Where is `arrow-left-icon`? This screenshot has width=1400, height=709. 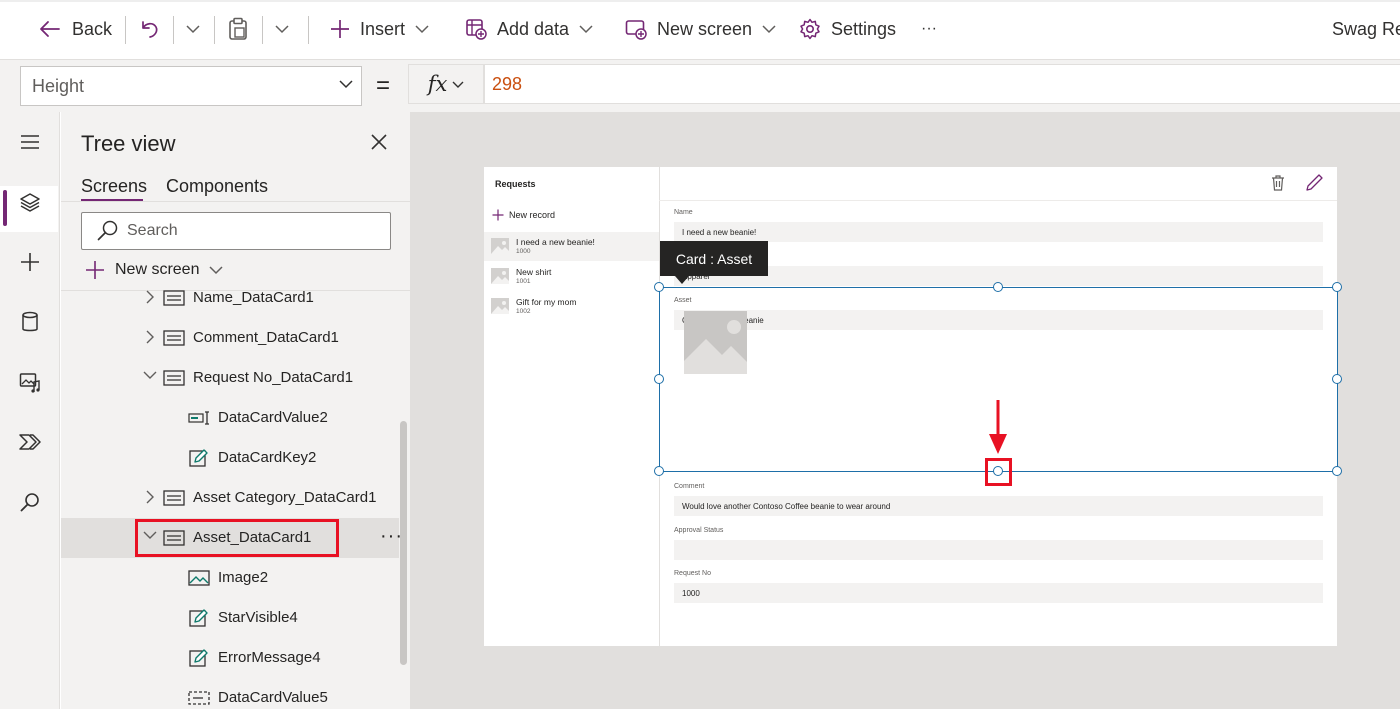
arrow-left-icon is located at coordinates (50, 29).